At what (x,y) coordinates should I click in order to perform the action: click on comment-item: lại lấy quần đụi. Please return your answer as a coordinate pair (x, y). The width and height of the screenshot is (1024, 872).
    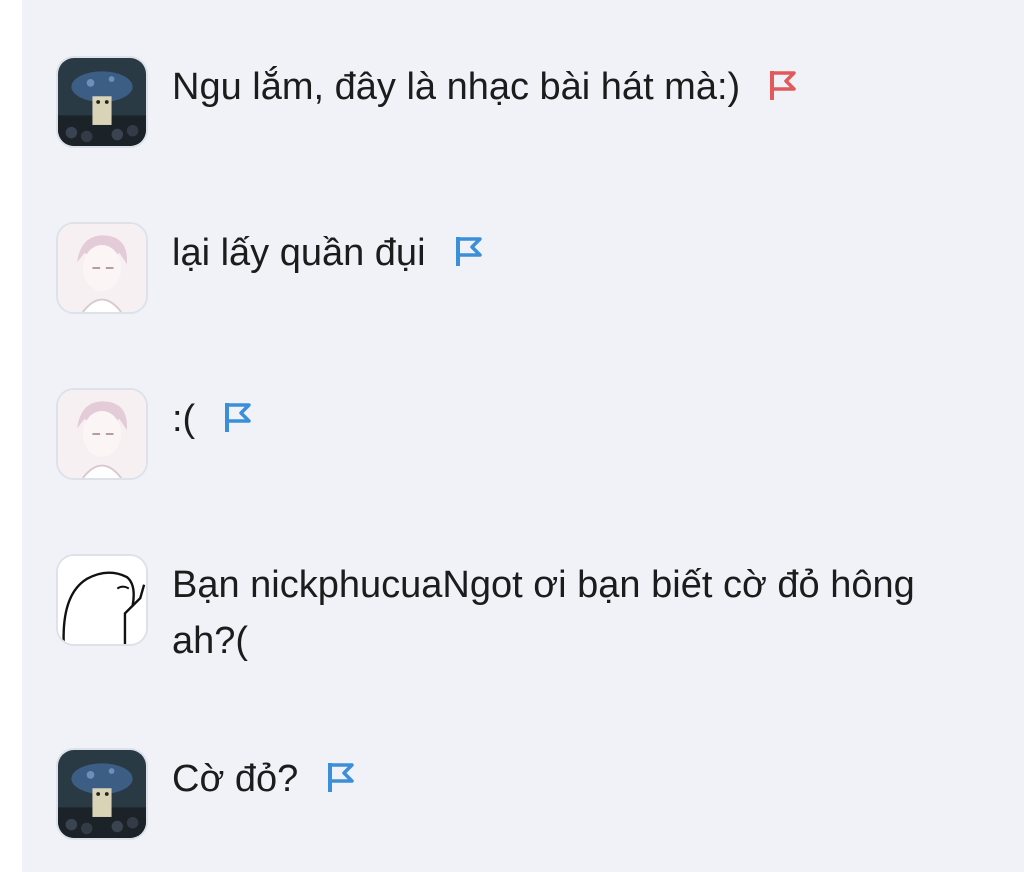
    Looking at the image, I should click on (270, 268).